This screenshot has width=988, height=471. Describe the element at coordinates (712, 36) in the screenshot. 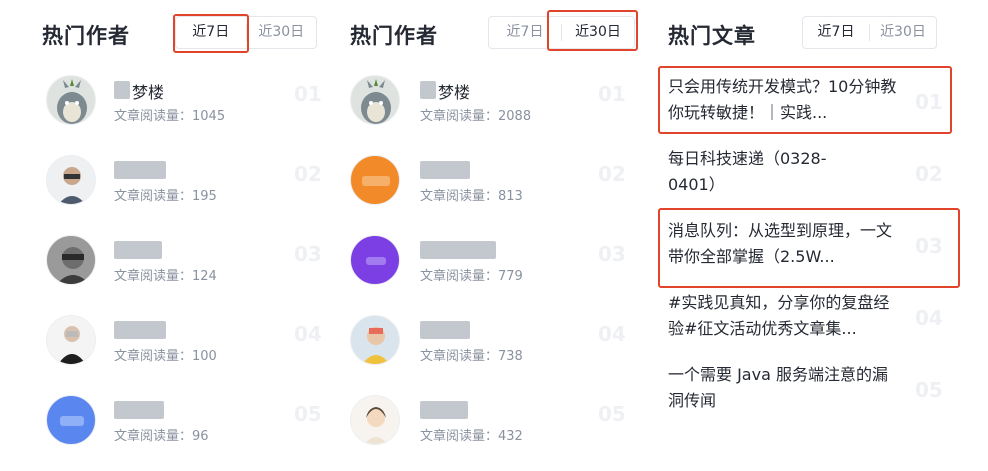

I see `panel-title: 热门文章` at that location.